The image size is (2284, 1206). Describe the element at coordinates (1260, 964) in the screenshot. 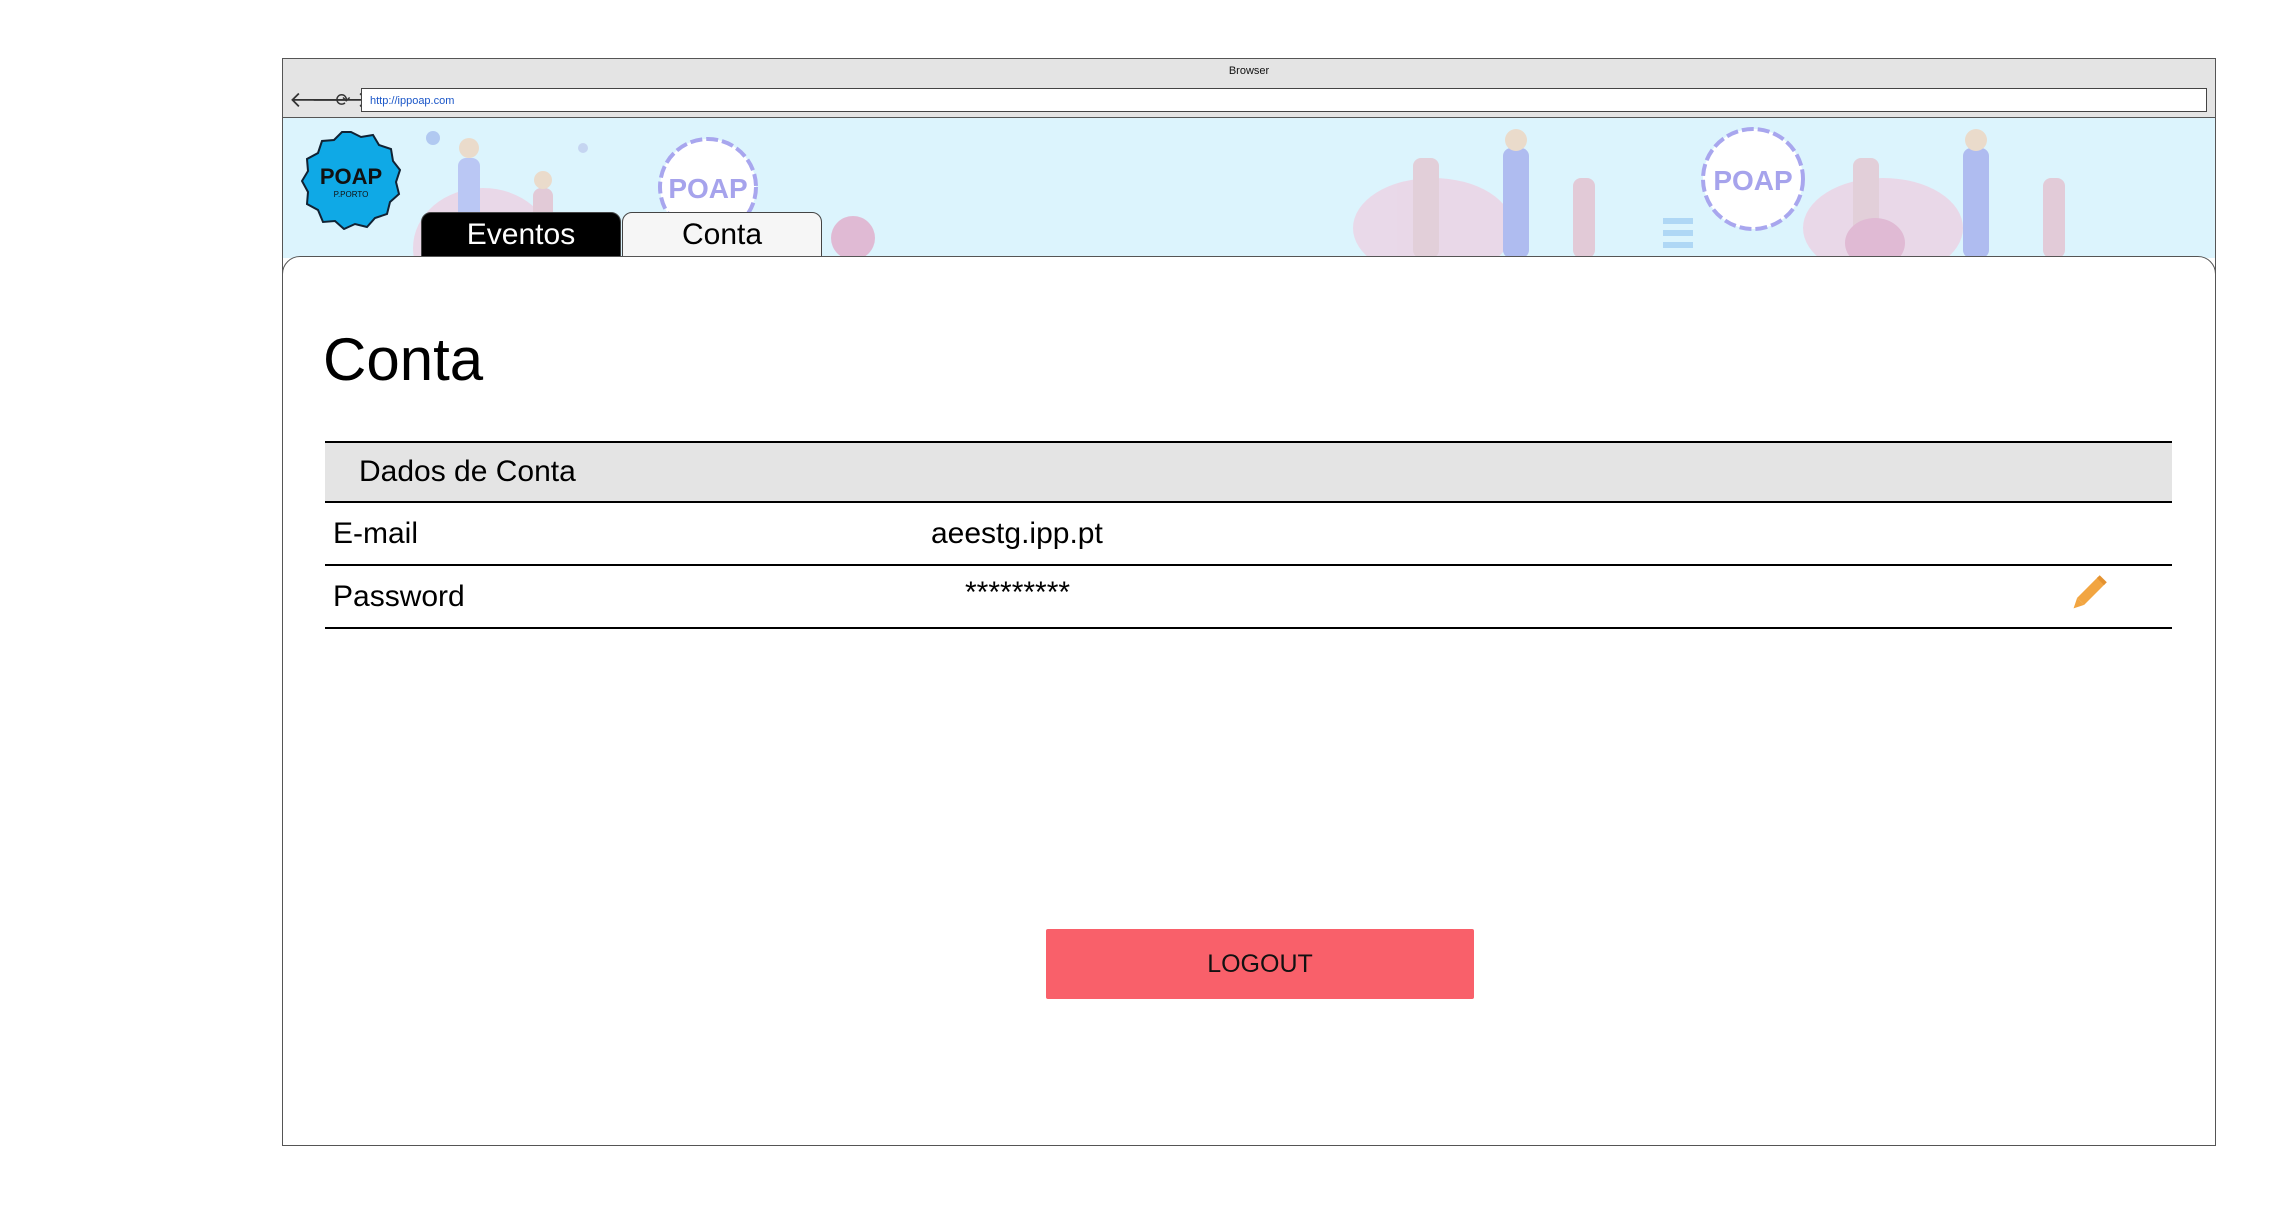

I see `logout-button: LOGOUT` at that location.